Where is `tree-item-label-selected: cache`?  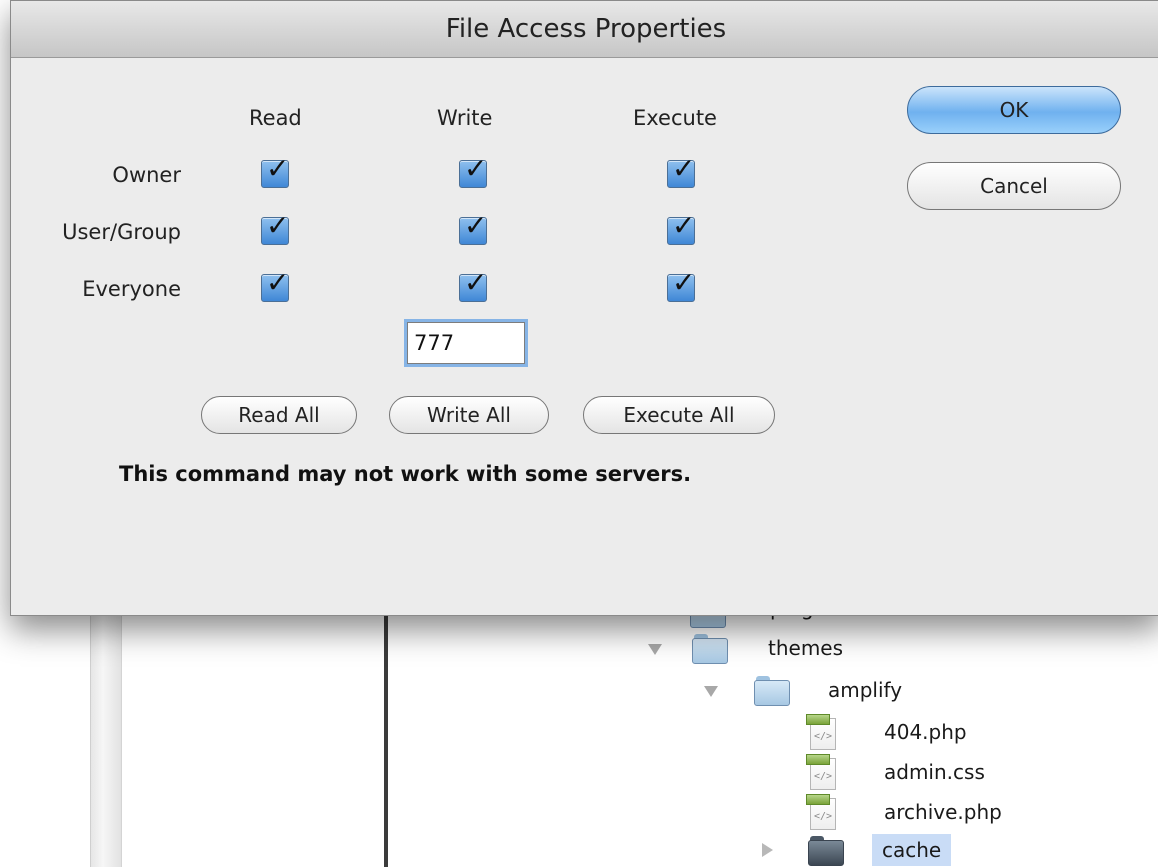
tree-item-label-selected: cache is located at coordinates (912, 850).